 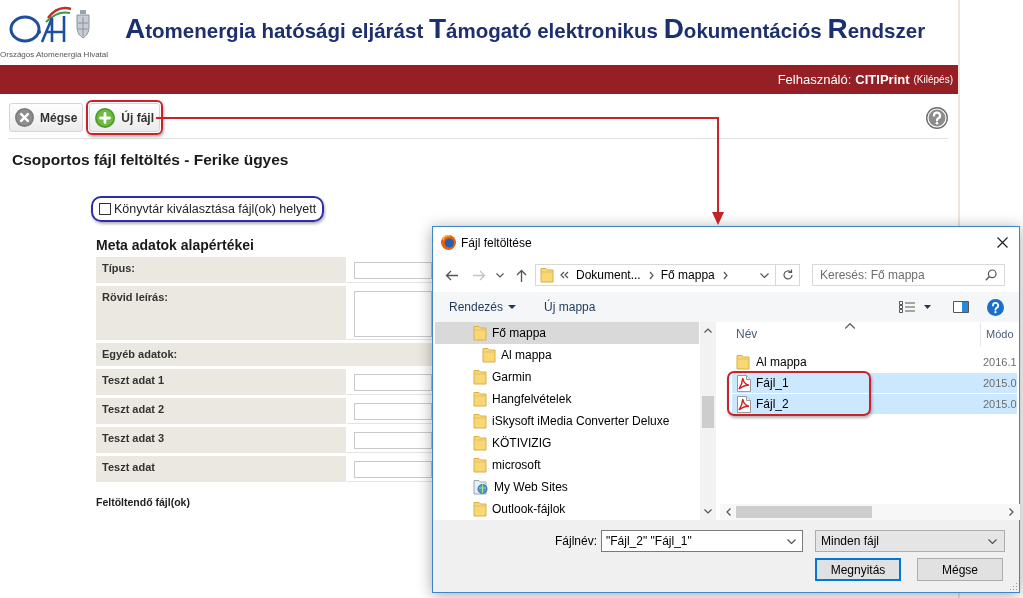 What do you see at coordinates (125, 117) in the screenshot?
I see `add-file-button: Új fájl` at bounding box center [125, 117].